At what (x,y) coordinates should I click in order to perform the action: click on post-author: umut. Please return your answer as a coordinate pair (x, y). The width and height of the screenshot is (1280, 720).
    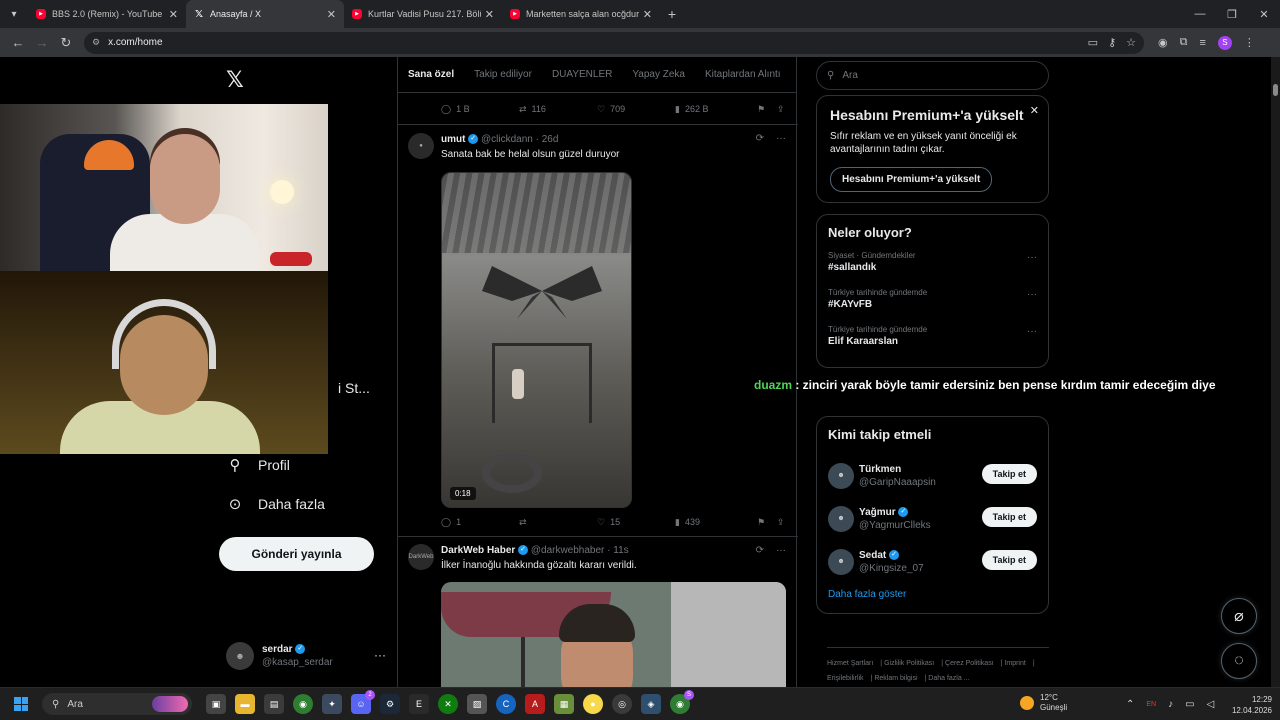
    Looking at the image, I should click on (453, 139).